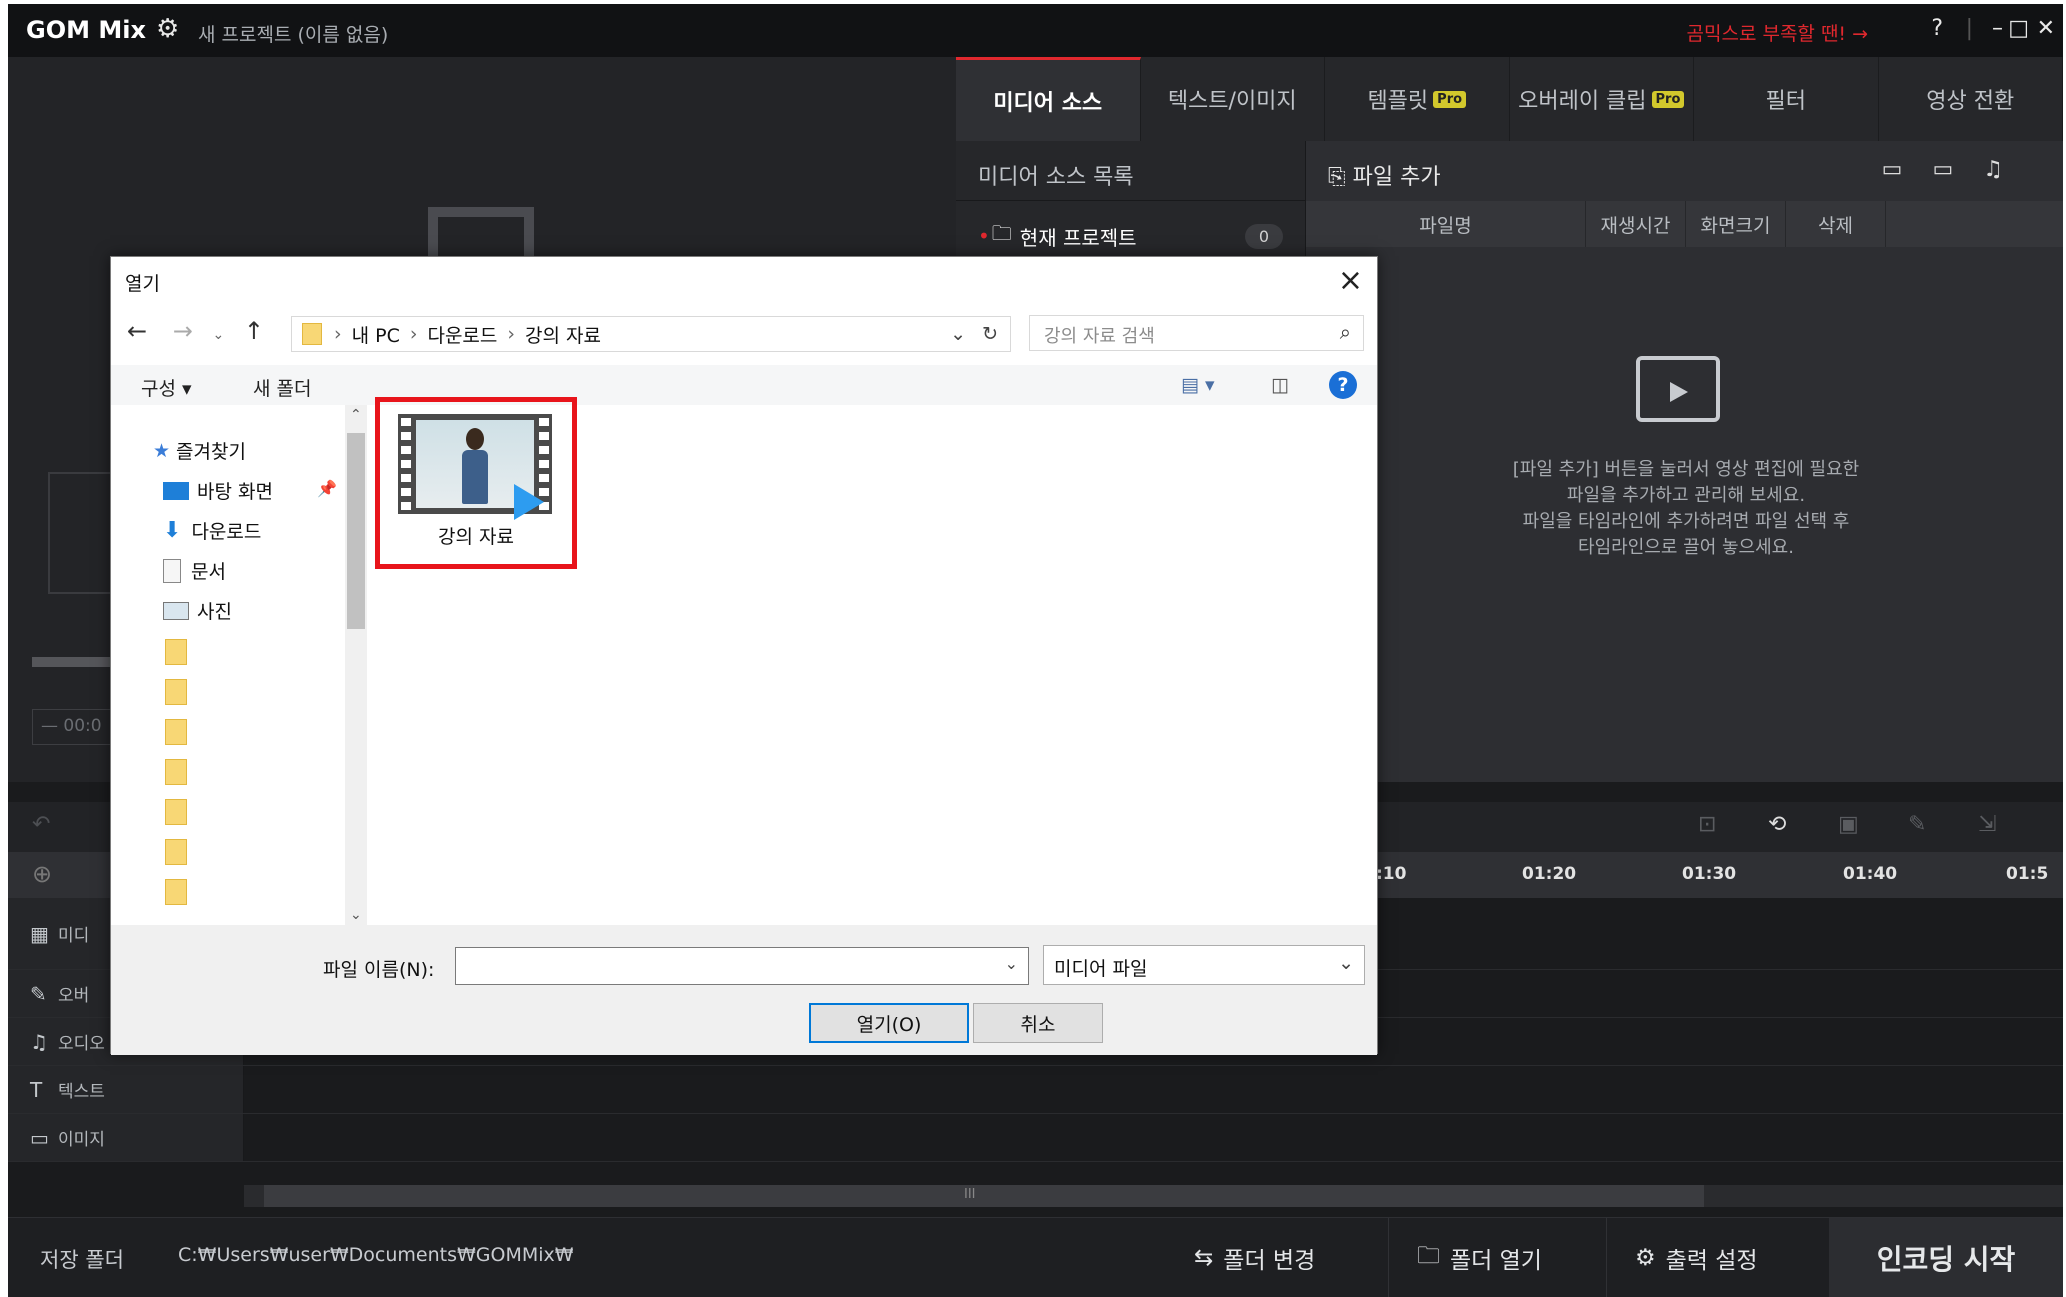 Image resolution: width=2066 pixels, height=1297 pixels. What do you see at coordinates (327, 488) in the screenshot?
I see `pin-icon: 📌` at bounding box center [327, 488].